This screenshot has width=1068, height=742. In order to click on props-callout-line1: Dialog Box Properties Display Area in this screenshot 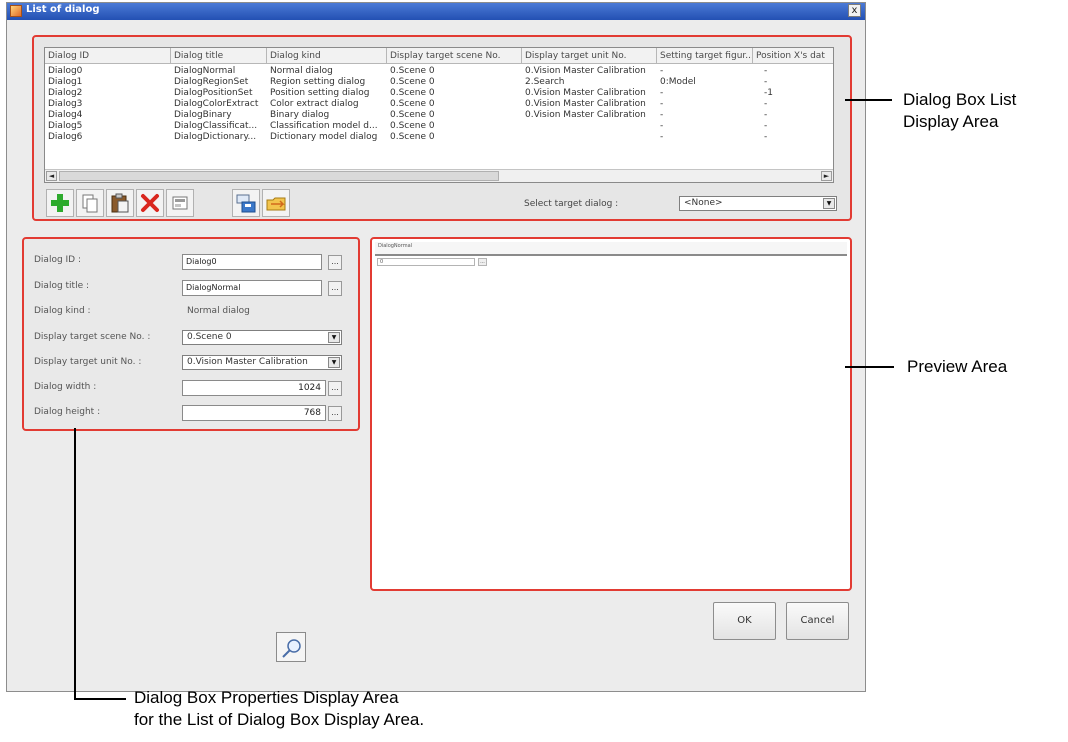, I will do `click(266, 697)`.